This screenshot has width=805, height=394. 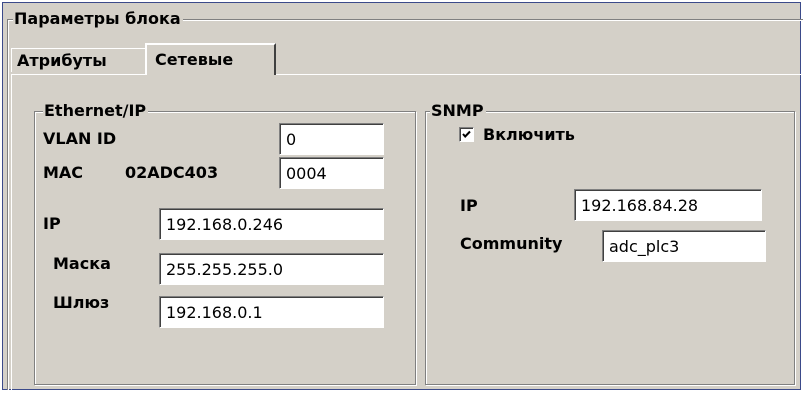 I want to click on snmp-ip-label: IP, so click(x=469, y=205).